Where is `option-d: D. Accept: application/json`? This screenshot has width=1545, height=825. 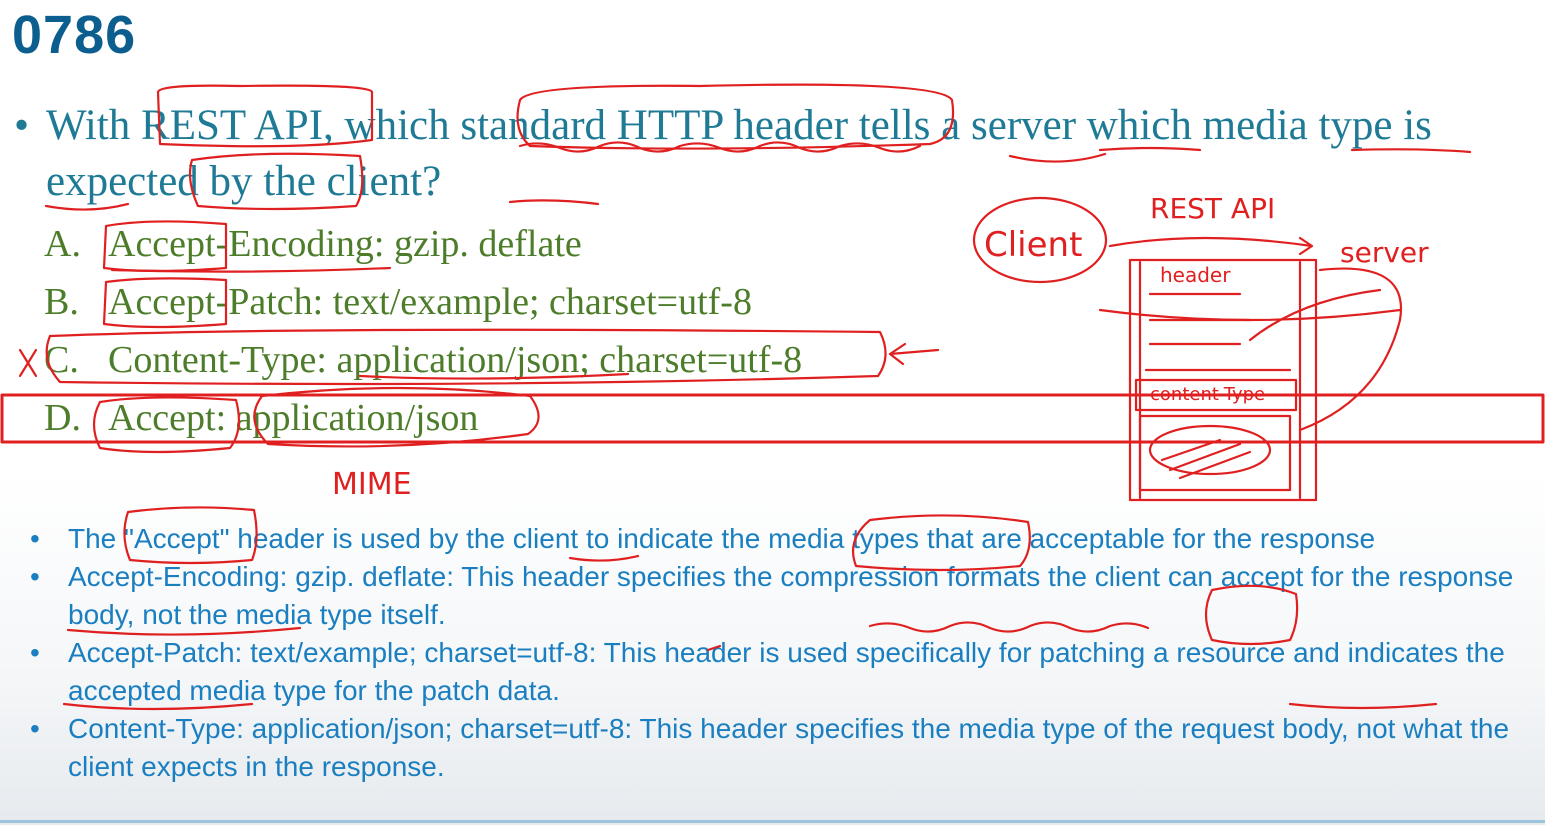 option-d: D. Accept: application/json is located at coordinates (261, 418).